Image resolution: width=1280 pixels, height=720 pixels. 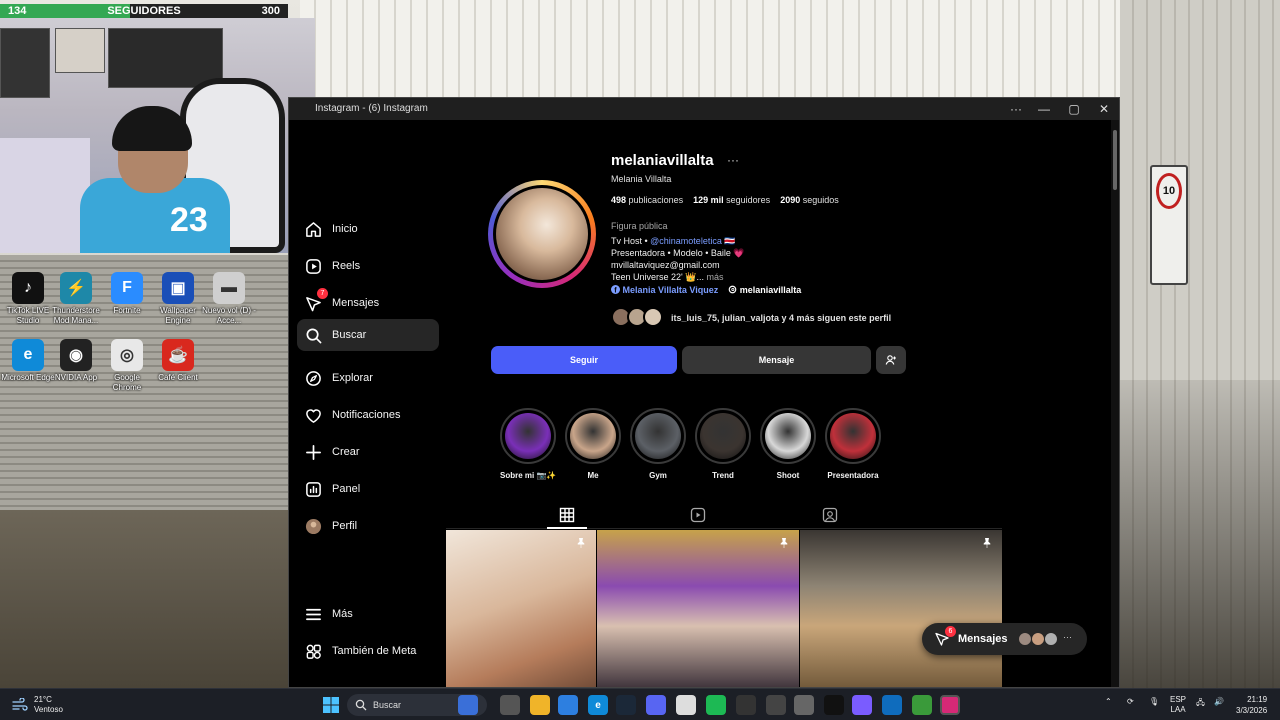 What do you see at coordinates (686, 705) in the screenshot?
I see `chrome-icon` at bounding box center [686, 705].